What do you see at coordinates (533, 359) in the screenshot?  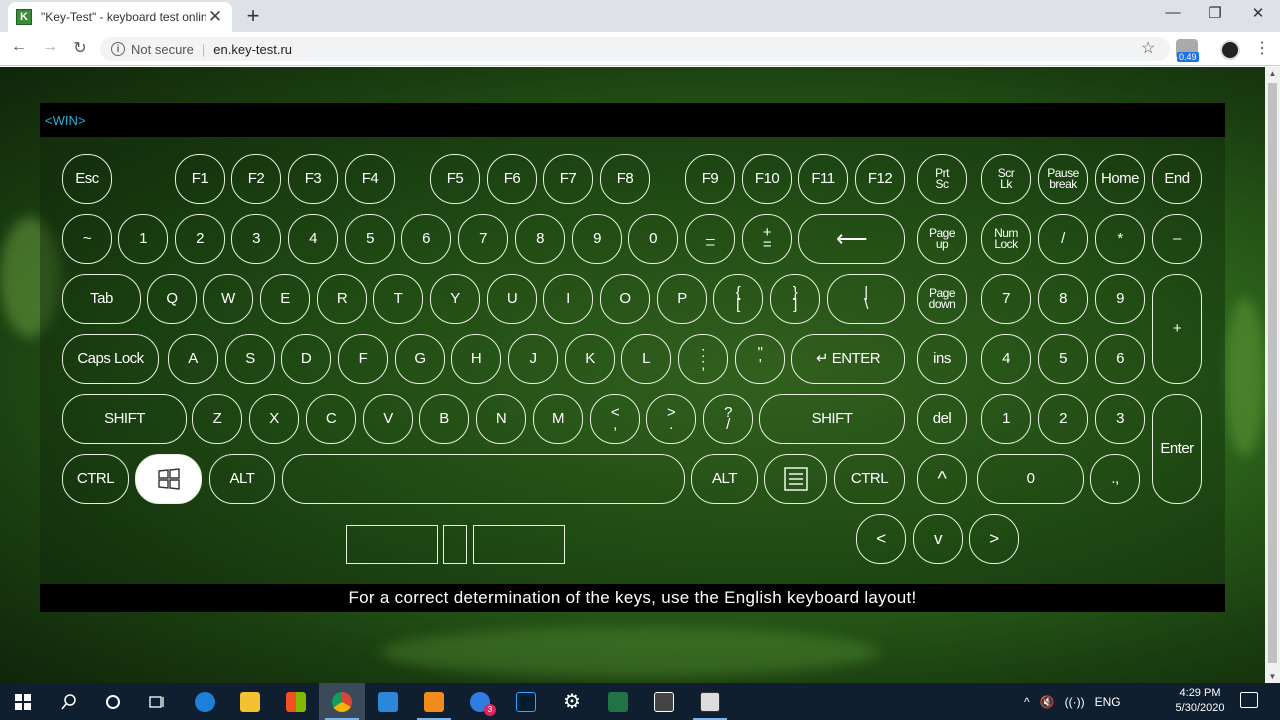 I see `key-j: J` at bounding box center [533, 359].